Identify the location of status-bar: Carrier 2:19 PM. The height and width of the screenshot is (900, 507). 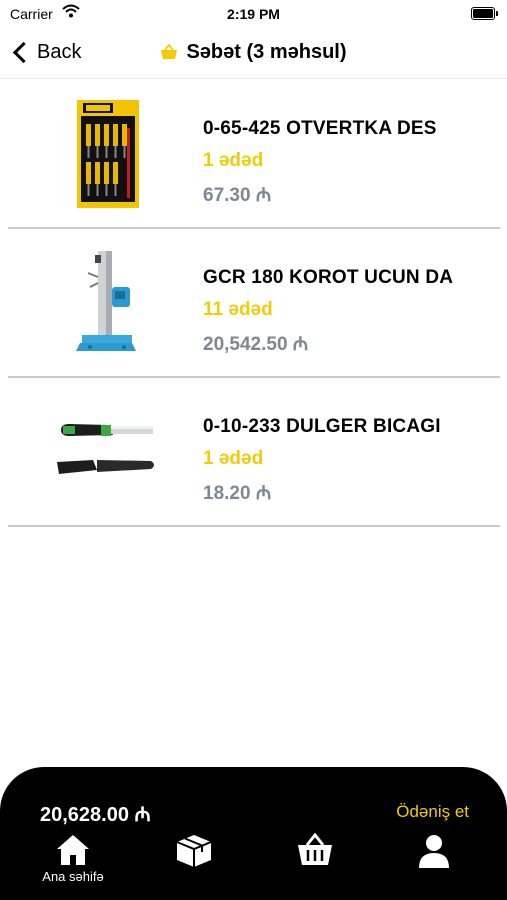
(253, 14).